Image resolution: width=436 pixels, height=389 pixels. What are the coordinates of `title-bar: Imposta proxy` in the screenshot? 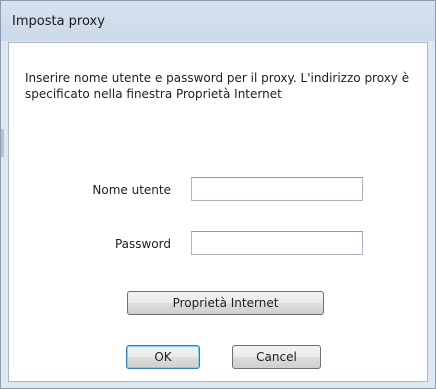 It's located at (218, 21).